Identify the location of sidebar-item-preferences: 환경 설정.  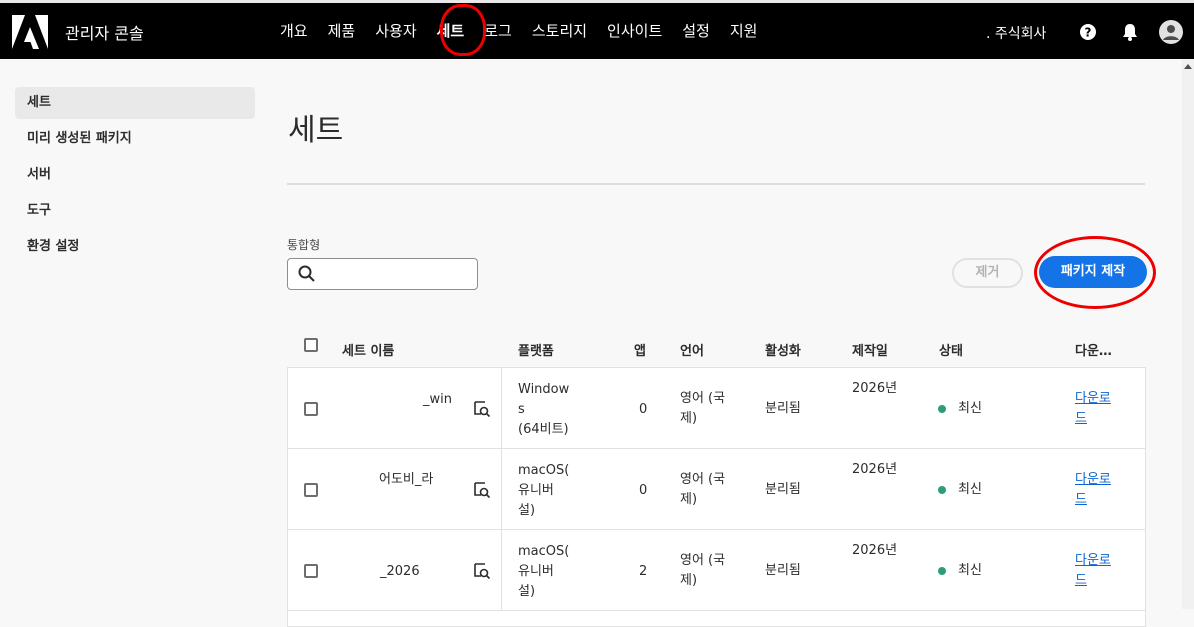
(135, 247).